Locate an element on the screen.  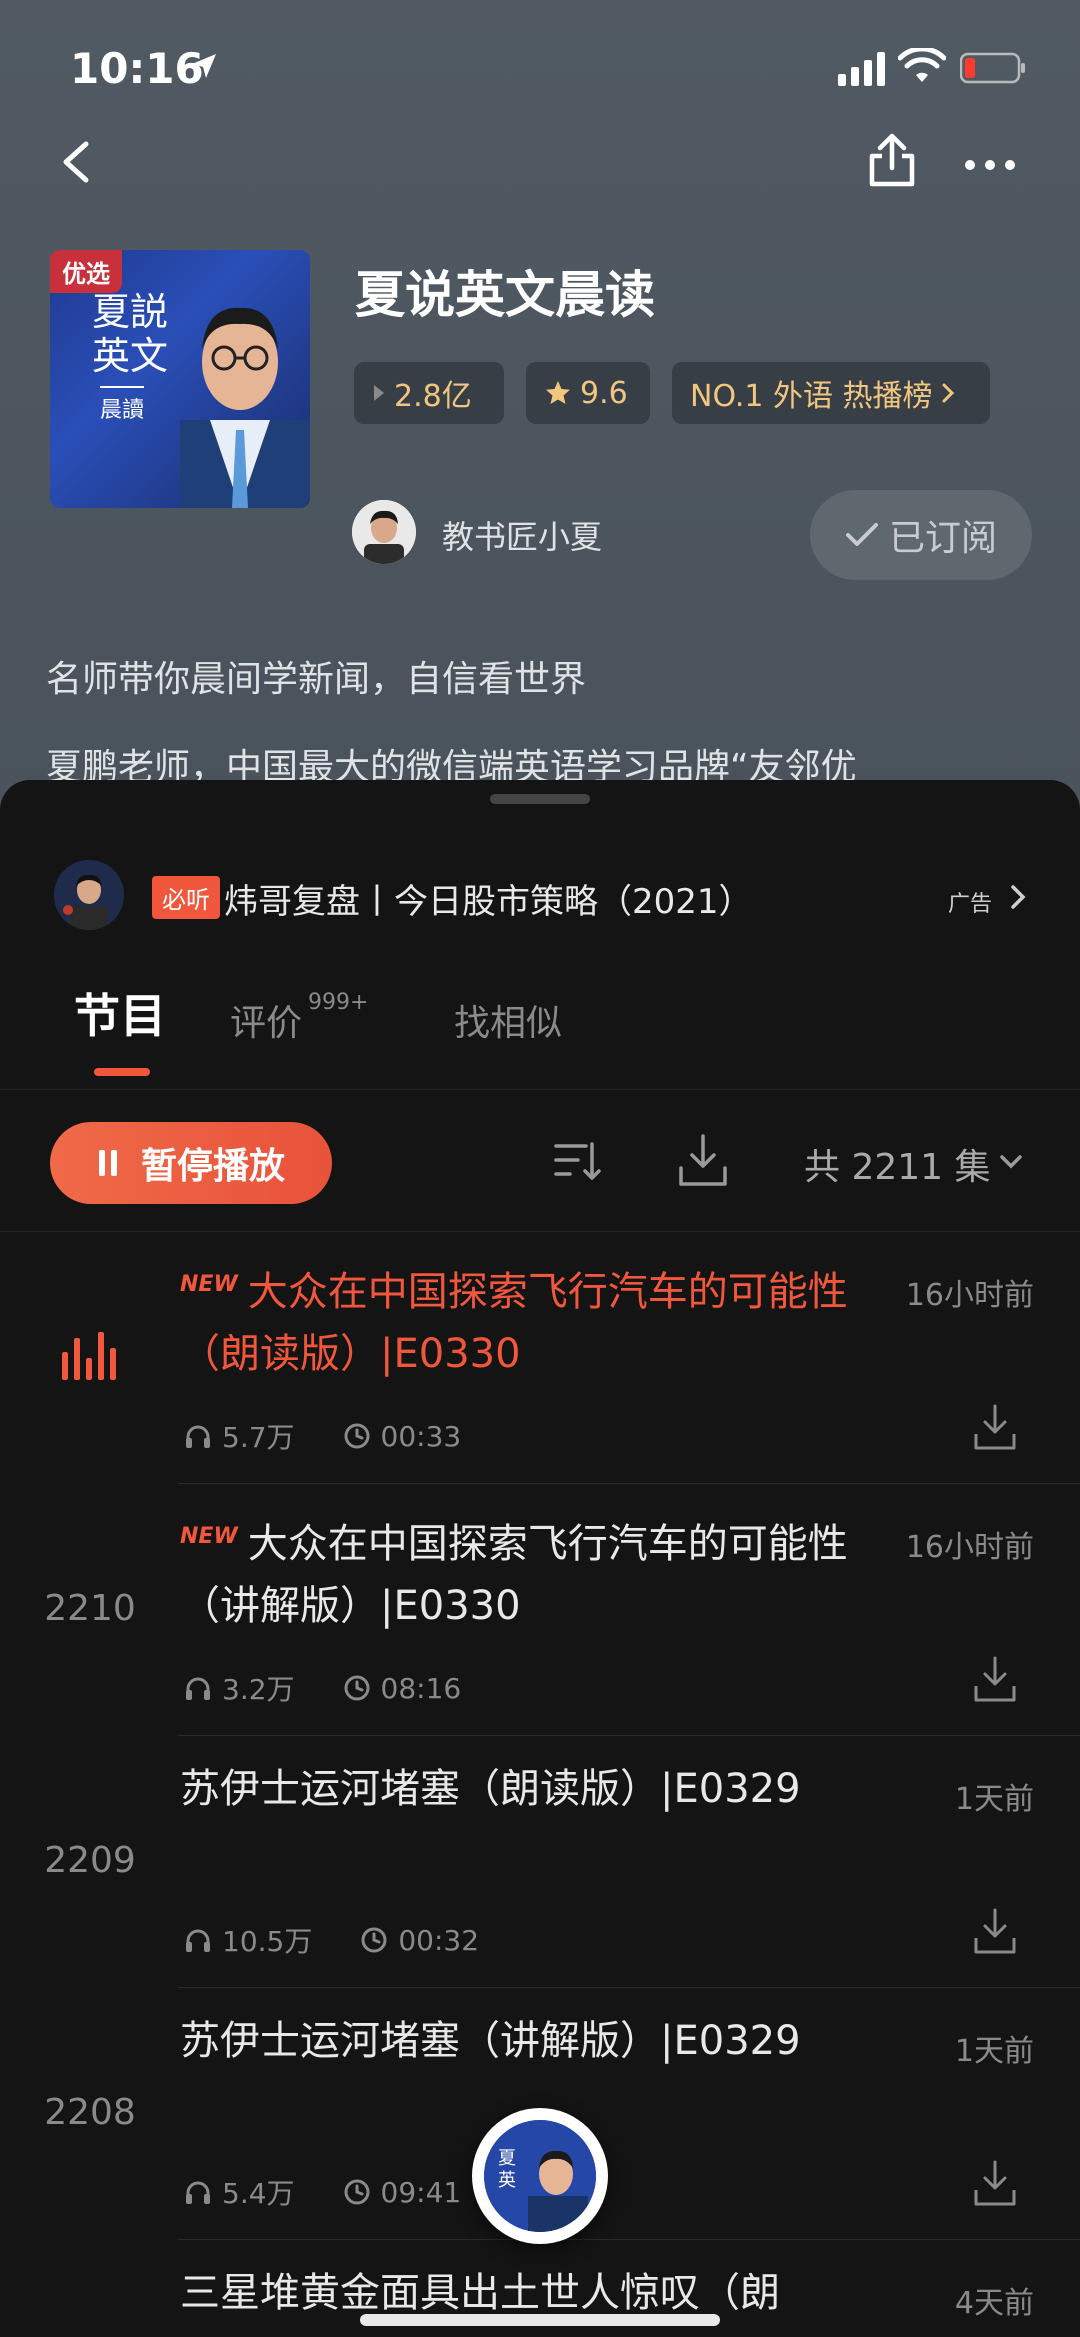
episode-title: 苏伊士运河堵塞（讲解版）|E0329 is located at coordinates (490, 2041).